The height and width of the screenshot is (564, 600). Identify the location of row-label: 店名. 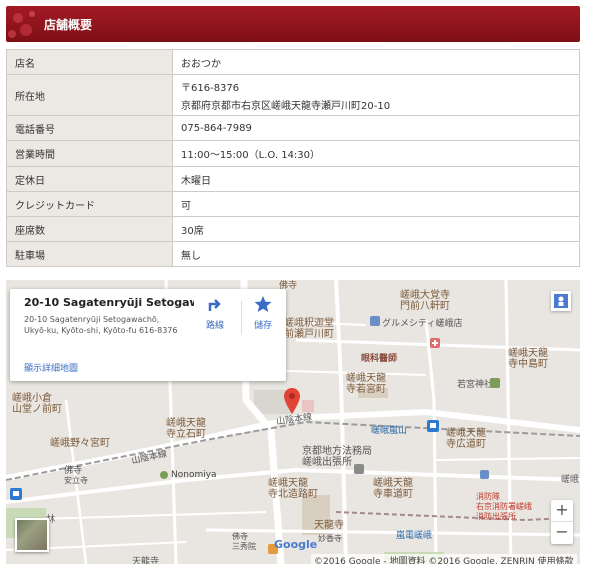
(89, 62).